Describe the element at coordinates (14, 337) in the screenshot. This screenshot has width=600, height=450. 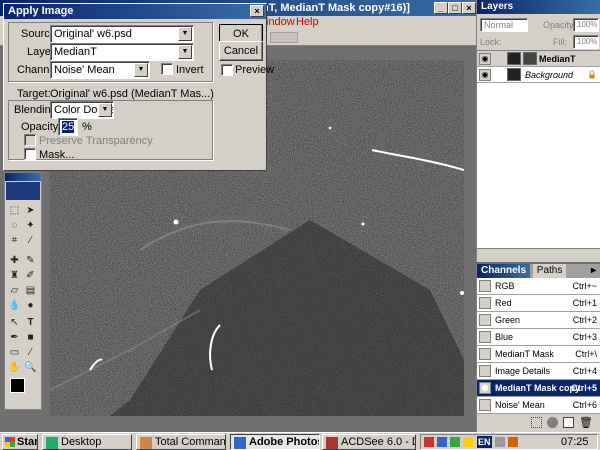
I see `pen-tool-icon: ✒` at that location.